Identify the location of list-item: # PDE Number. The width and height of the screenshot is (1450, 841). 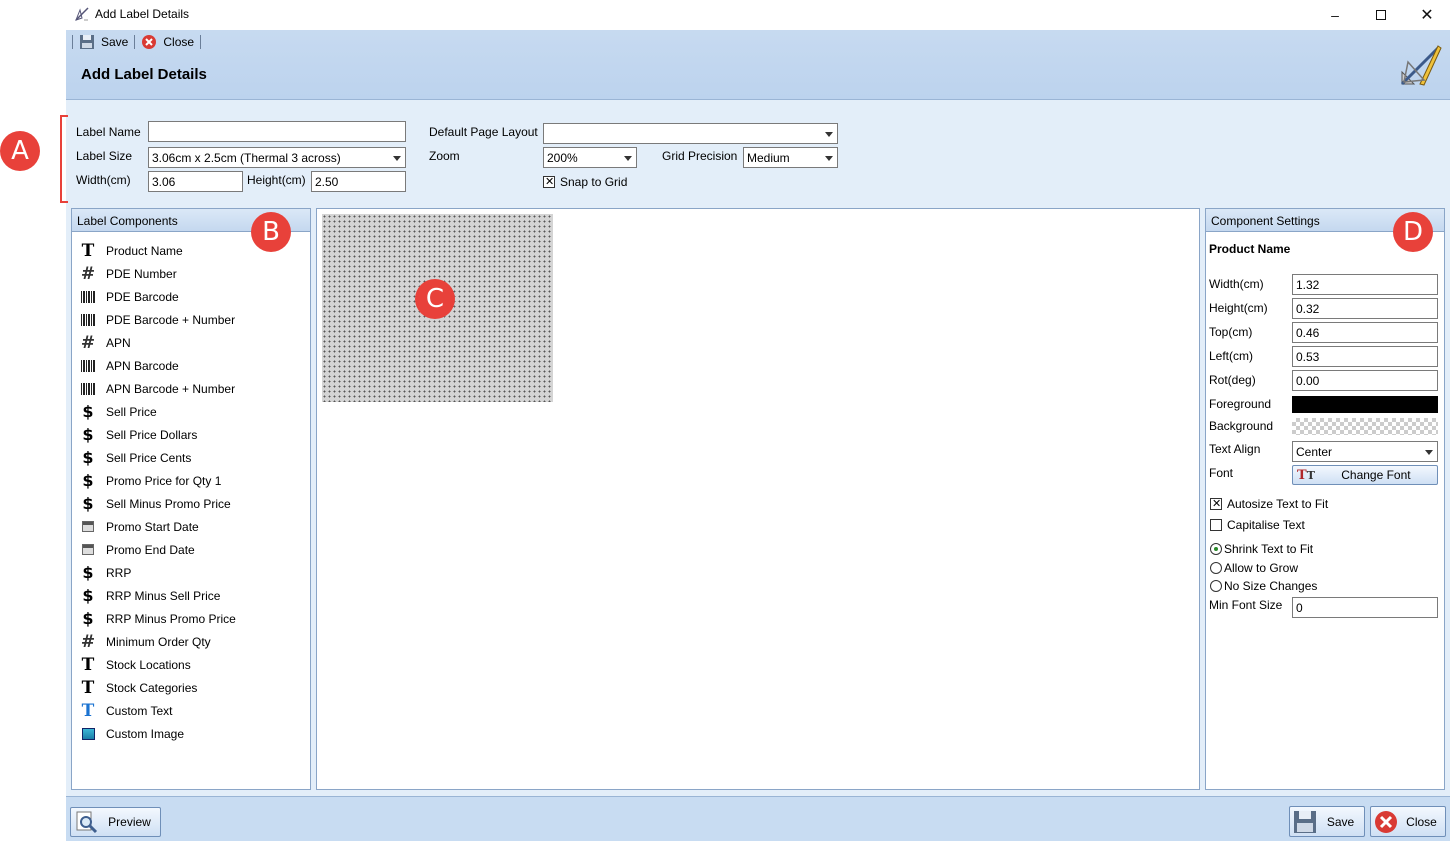
(194, 273).